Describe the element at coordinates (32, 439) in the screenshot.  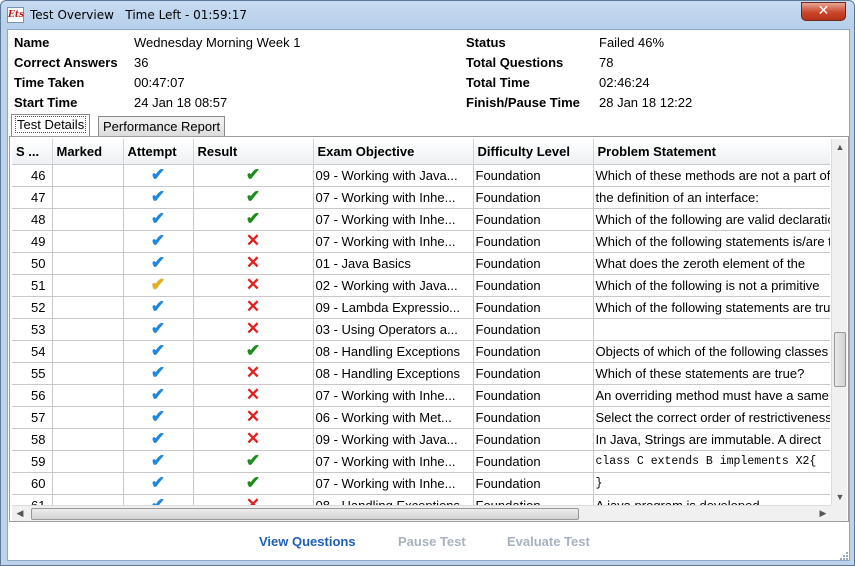
I see `serial-cell: 58` at that location.